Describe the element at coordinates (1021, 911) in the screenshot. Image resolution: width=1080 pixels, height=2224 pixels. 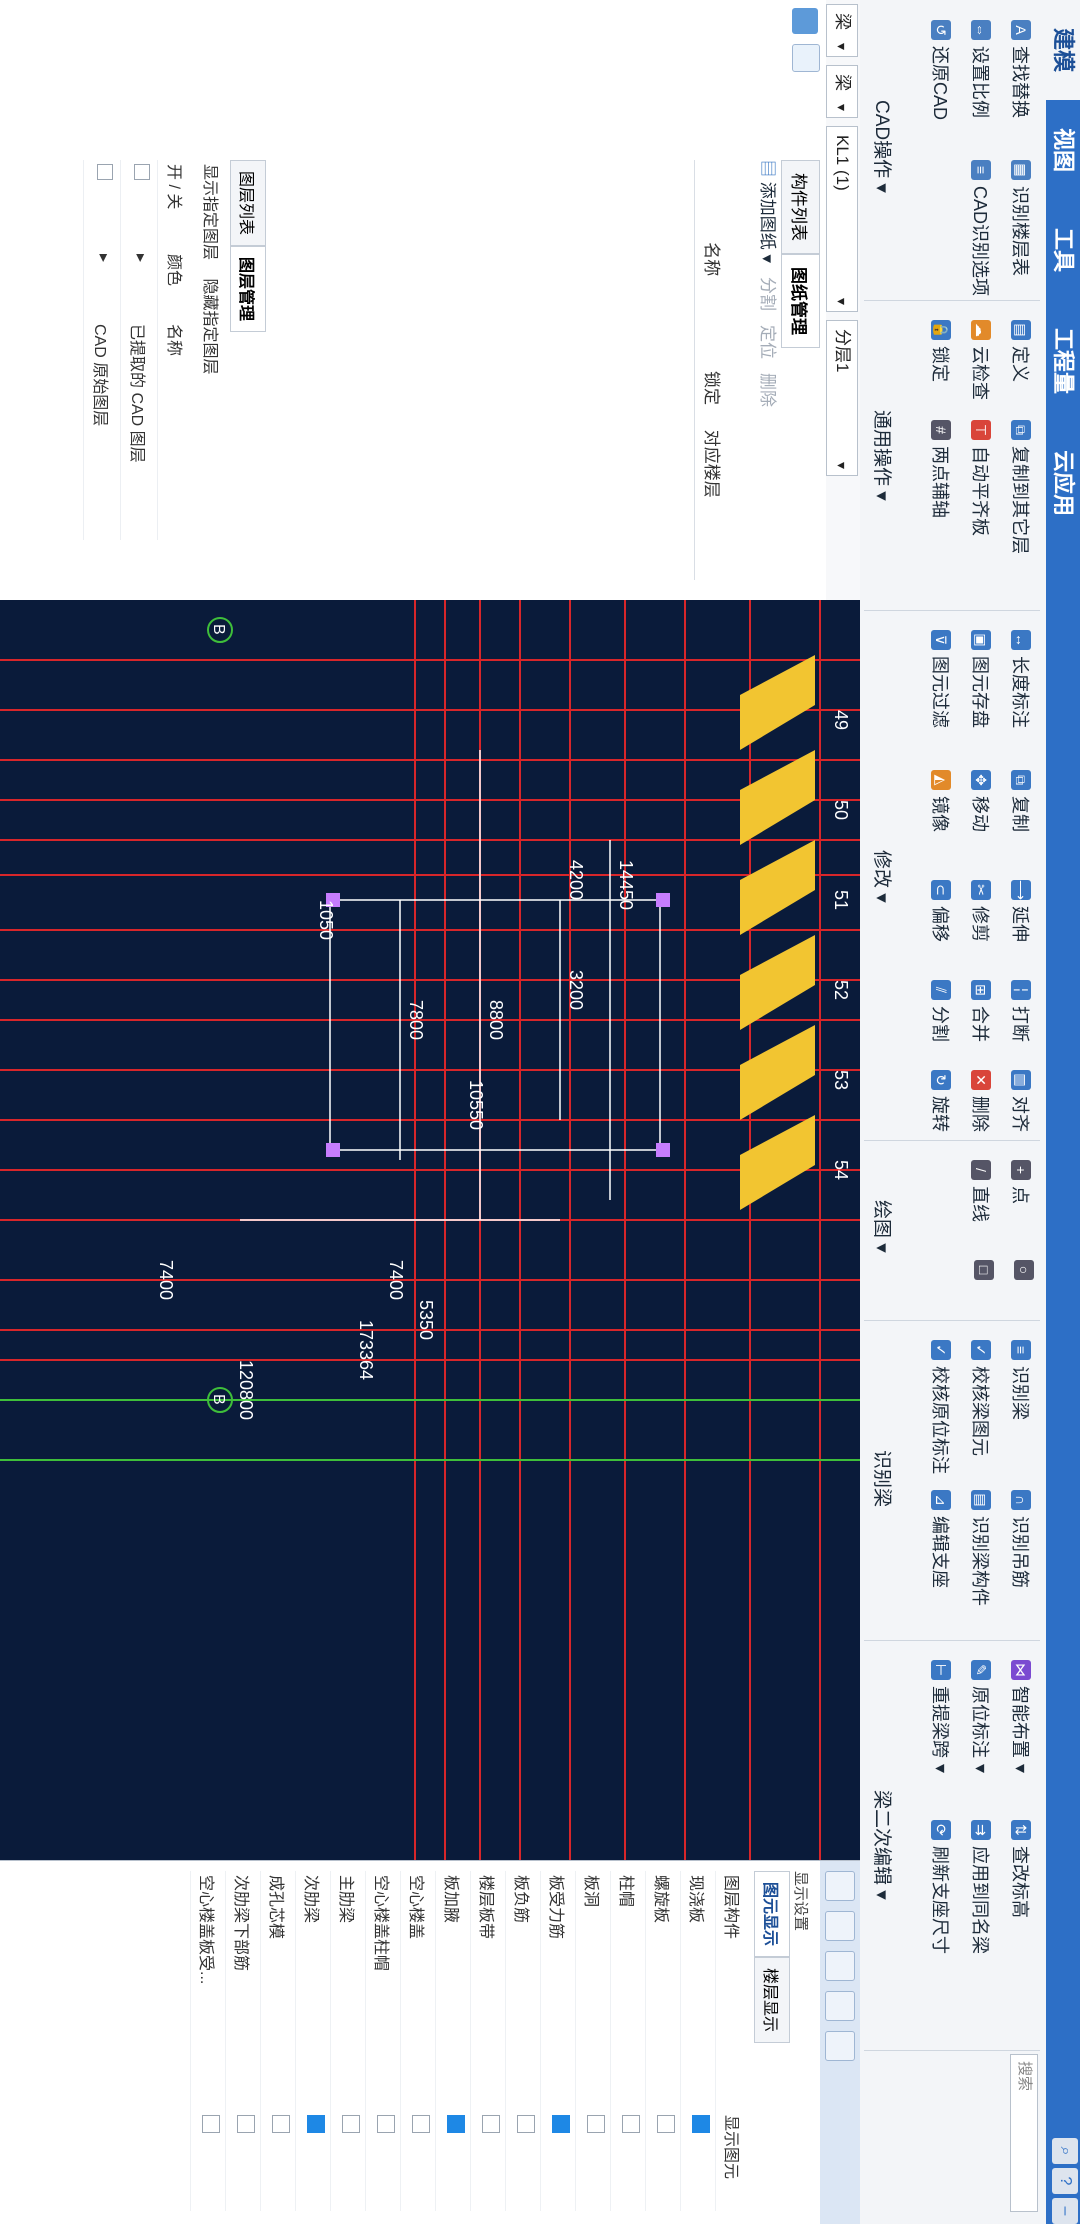
I see `extend-button: ⟶ 延伸` at that location.